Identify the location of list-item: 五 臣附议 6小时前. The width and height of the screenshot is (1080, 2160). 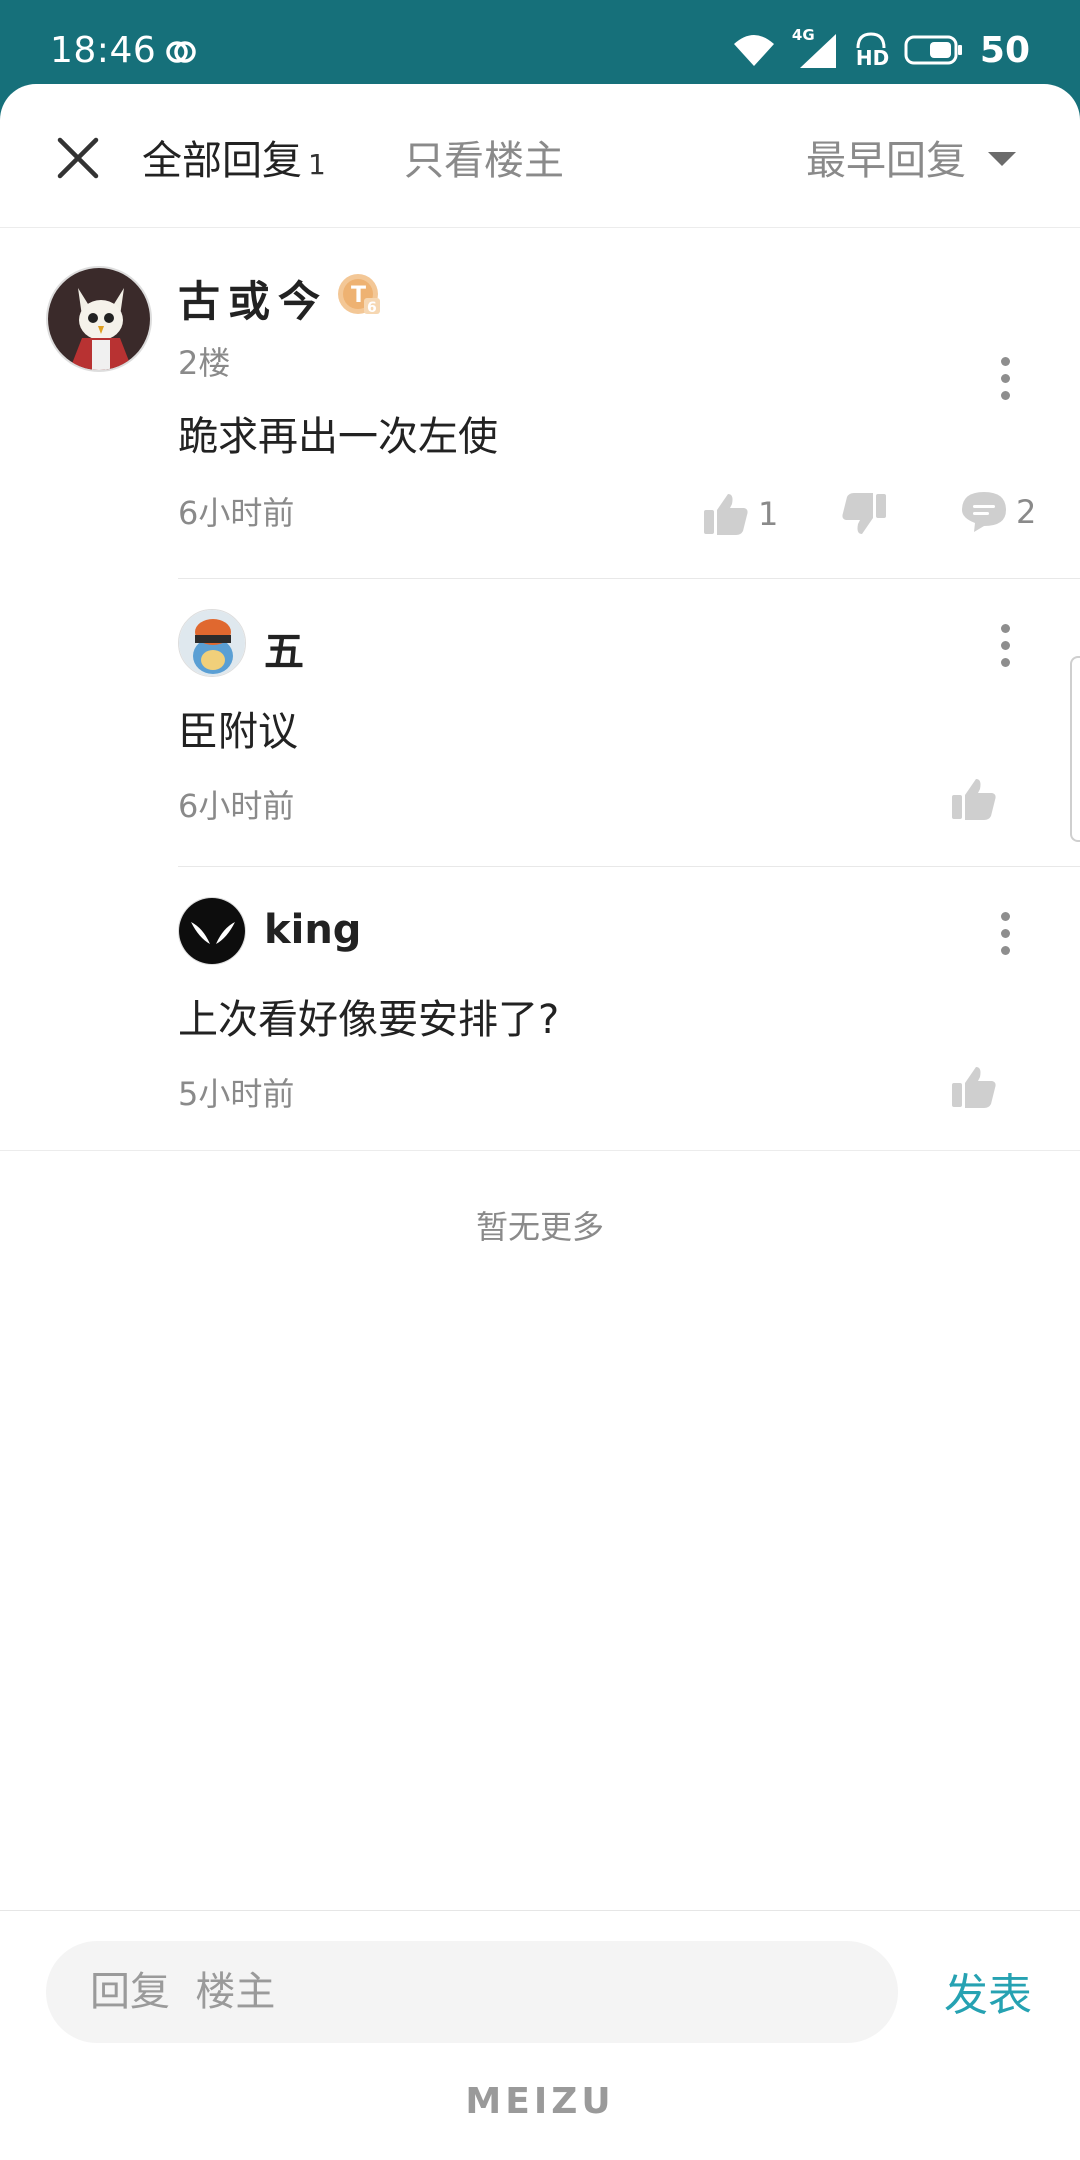
(629, 722).